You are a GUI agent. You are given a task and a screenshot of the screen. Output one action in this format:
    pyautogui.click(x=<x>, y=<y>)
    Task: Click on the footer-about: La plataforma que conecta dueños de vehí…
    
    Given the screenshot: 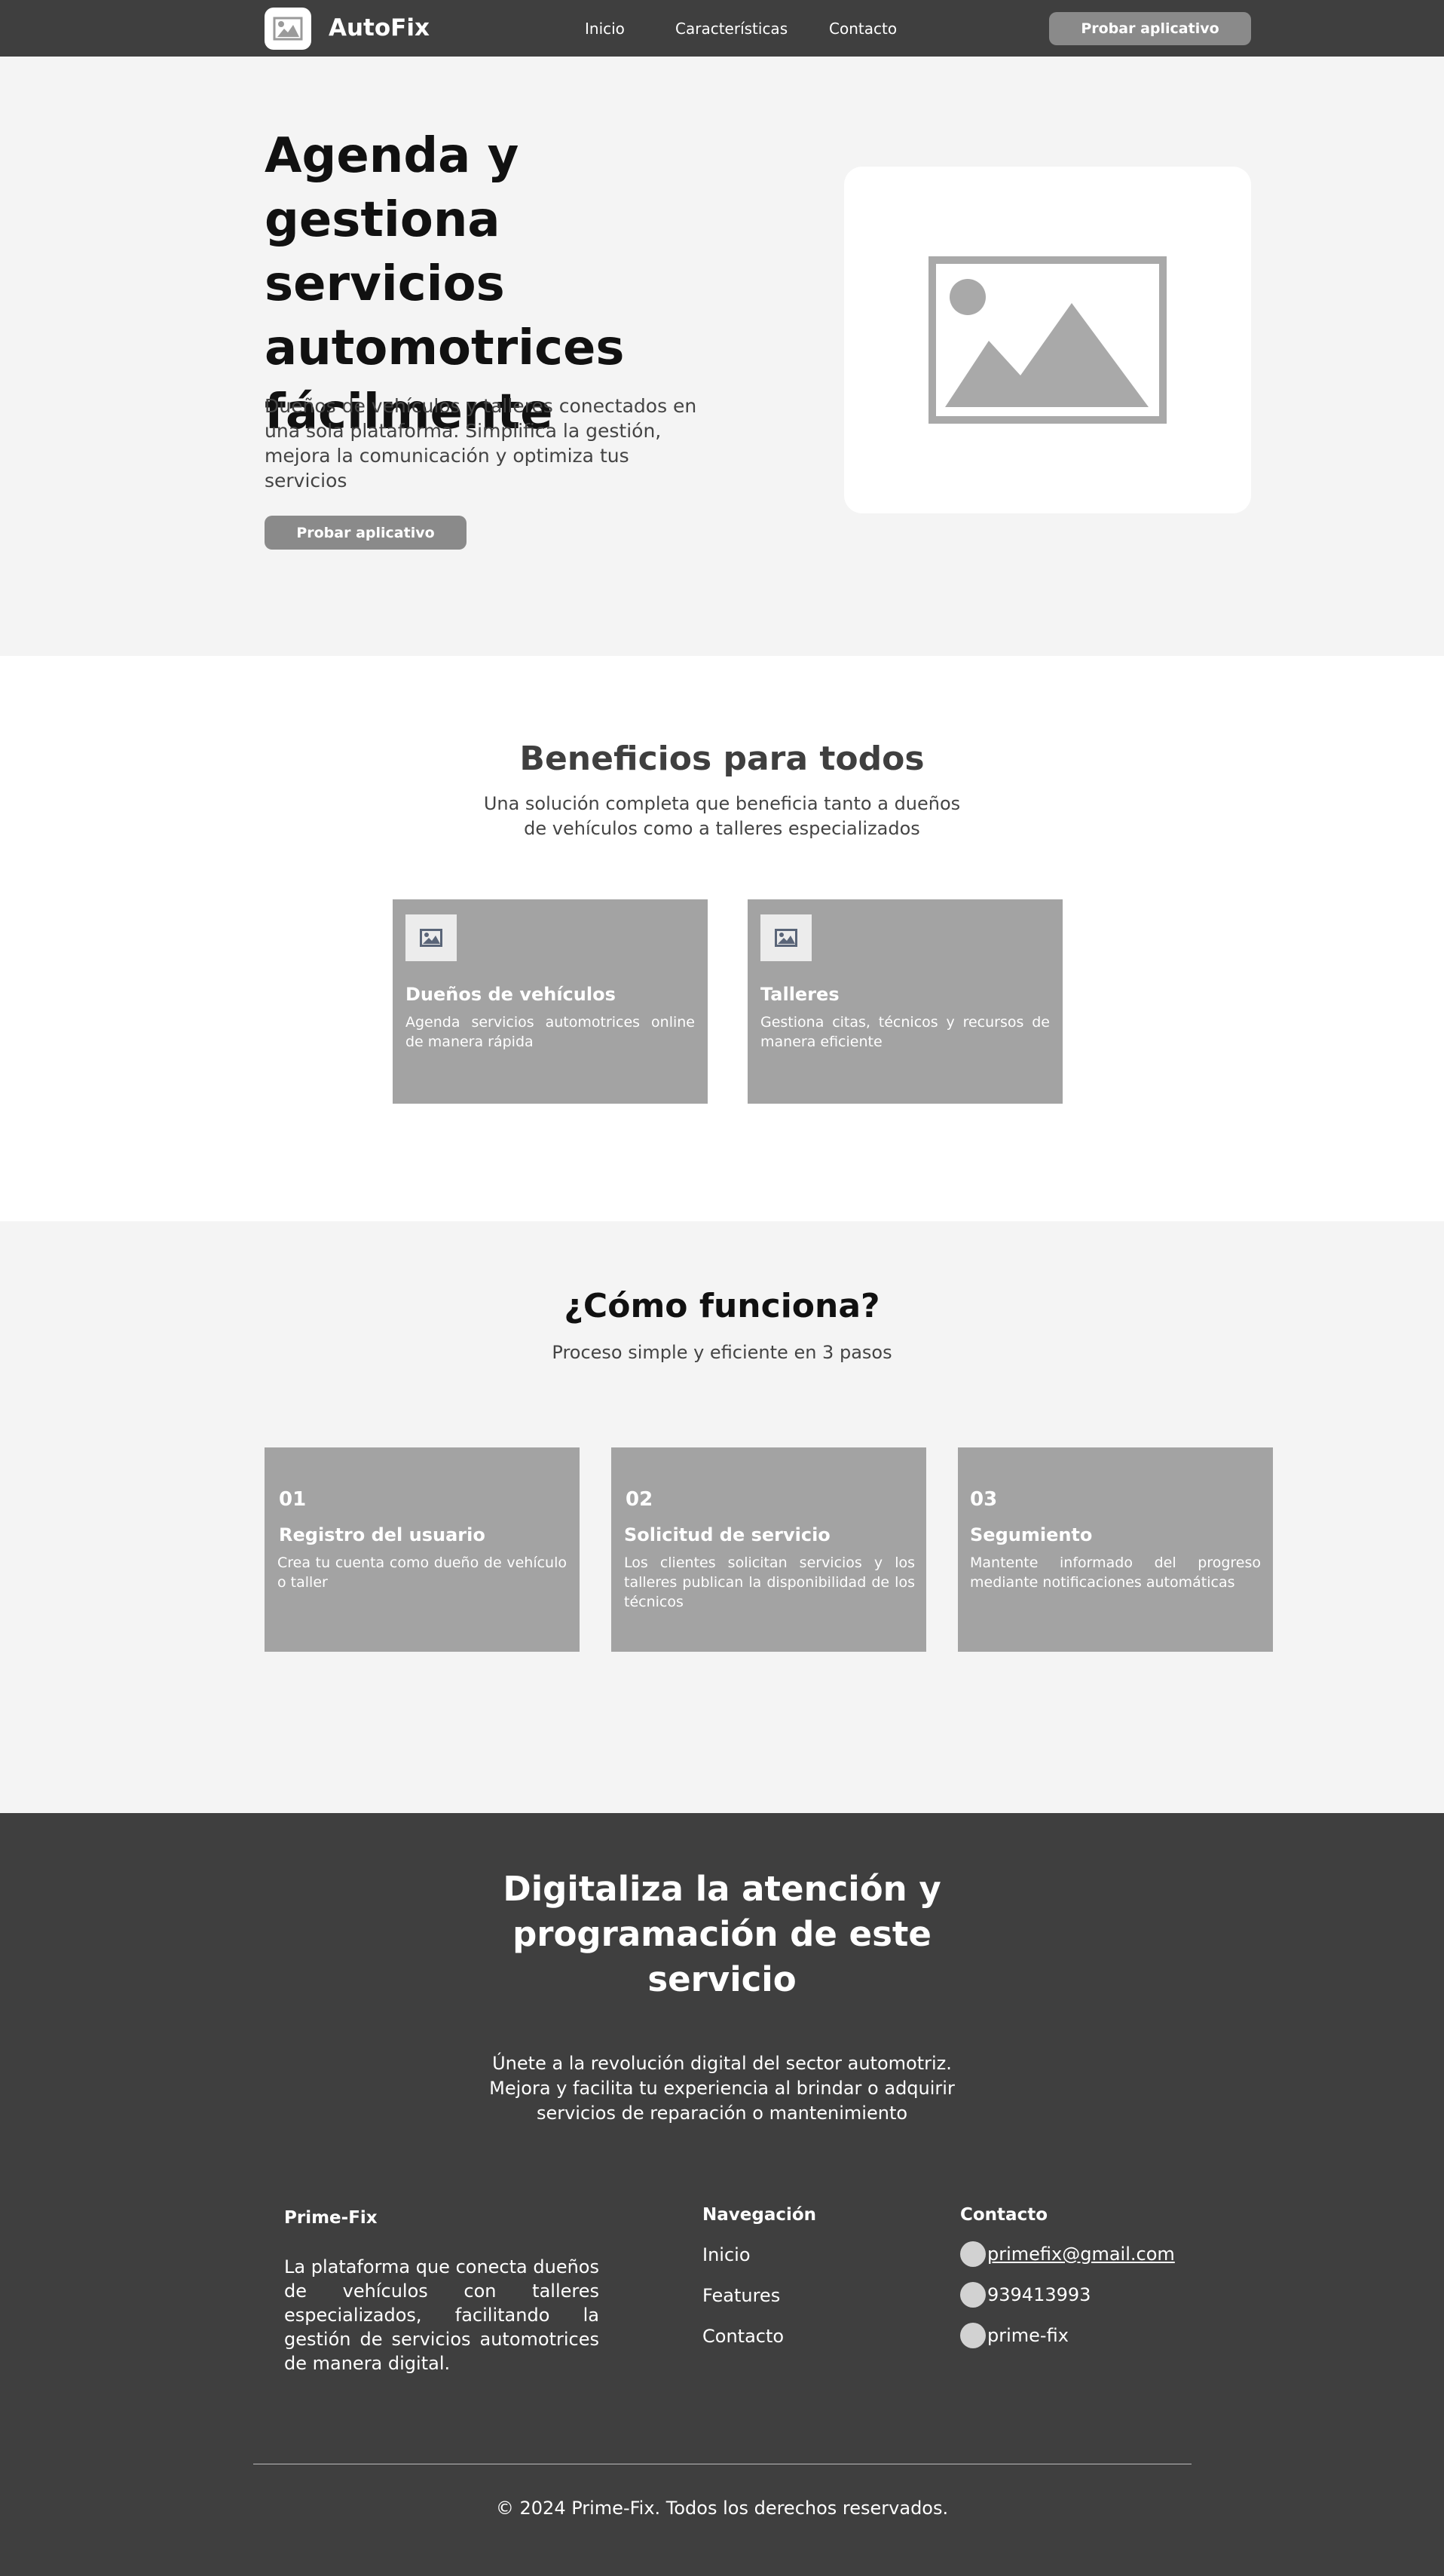 What is the action you would take?
    pyautogui.click(x=441, y=2315)
    